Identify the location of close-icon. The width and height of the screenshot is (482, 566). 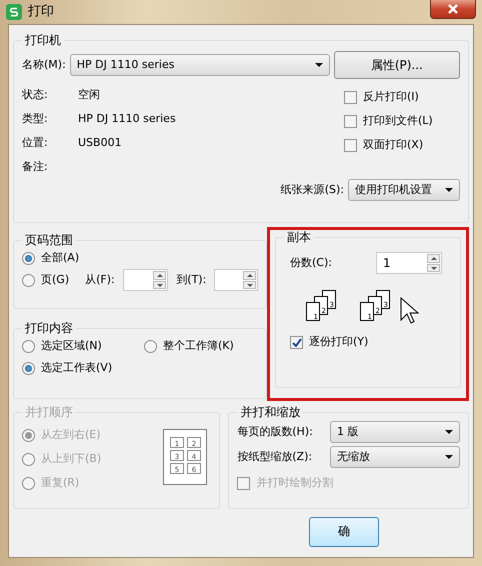
(453, 9).